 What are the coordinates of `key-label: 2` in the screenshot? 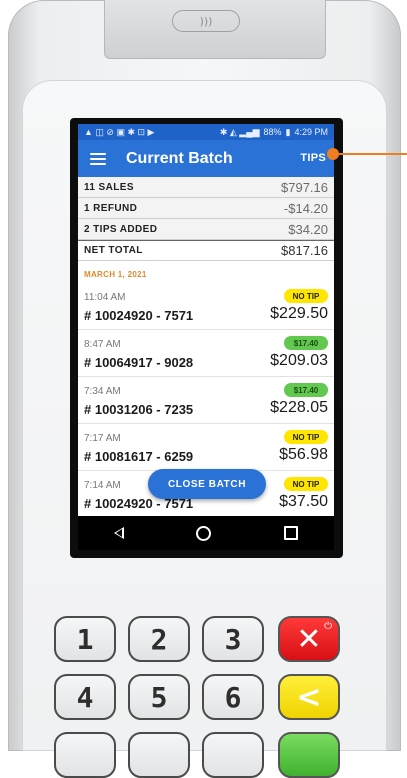 It's located at (159, 639).